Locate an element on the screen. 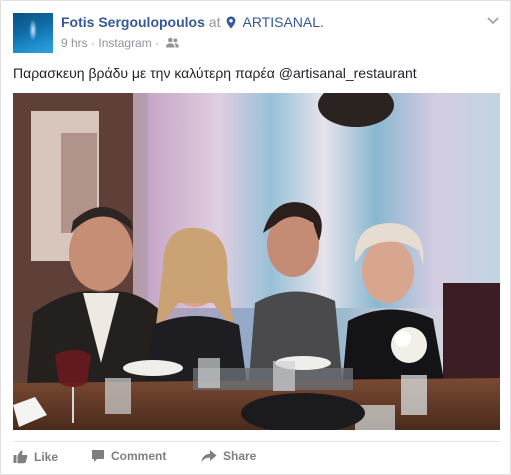  post-meta: 9 hrs · Instagram · is located at coordinates (120, 42).